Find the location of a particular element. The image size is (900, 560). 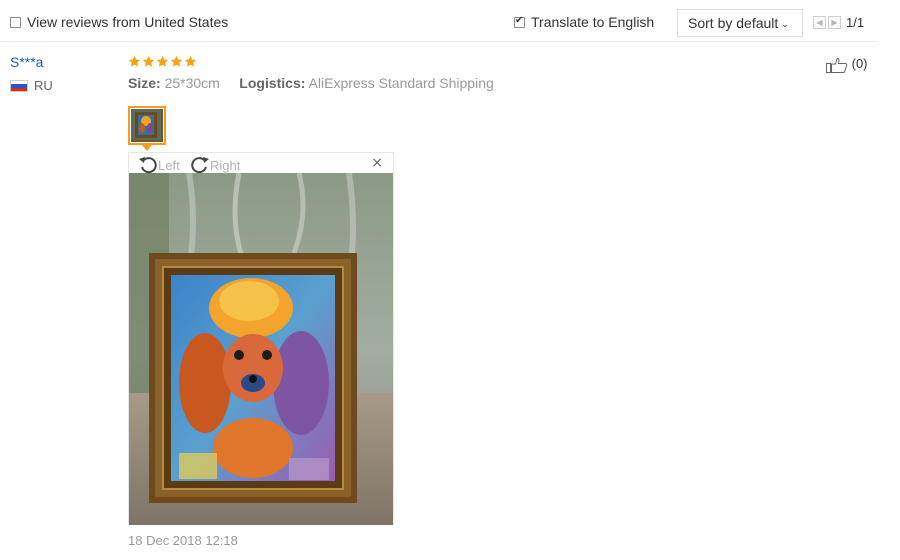

sort-dropdown: Sort by default ⌄ is located at coordinates (740, 23).